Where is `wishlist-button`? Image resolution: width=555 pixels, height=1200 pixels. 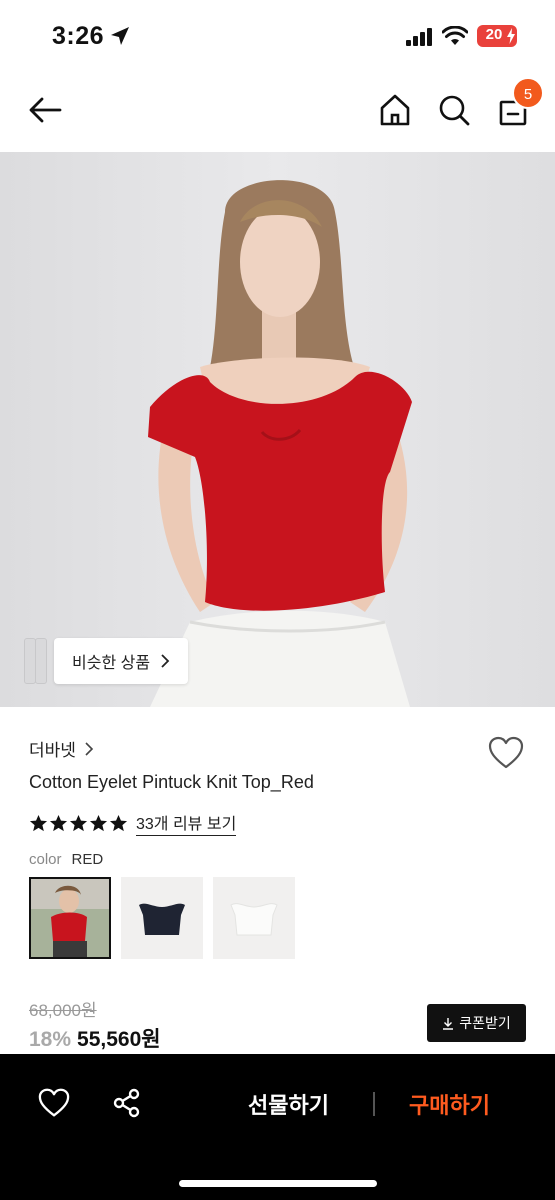 wishlist-button is located at coordinates (506, 753).